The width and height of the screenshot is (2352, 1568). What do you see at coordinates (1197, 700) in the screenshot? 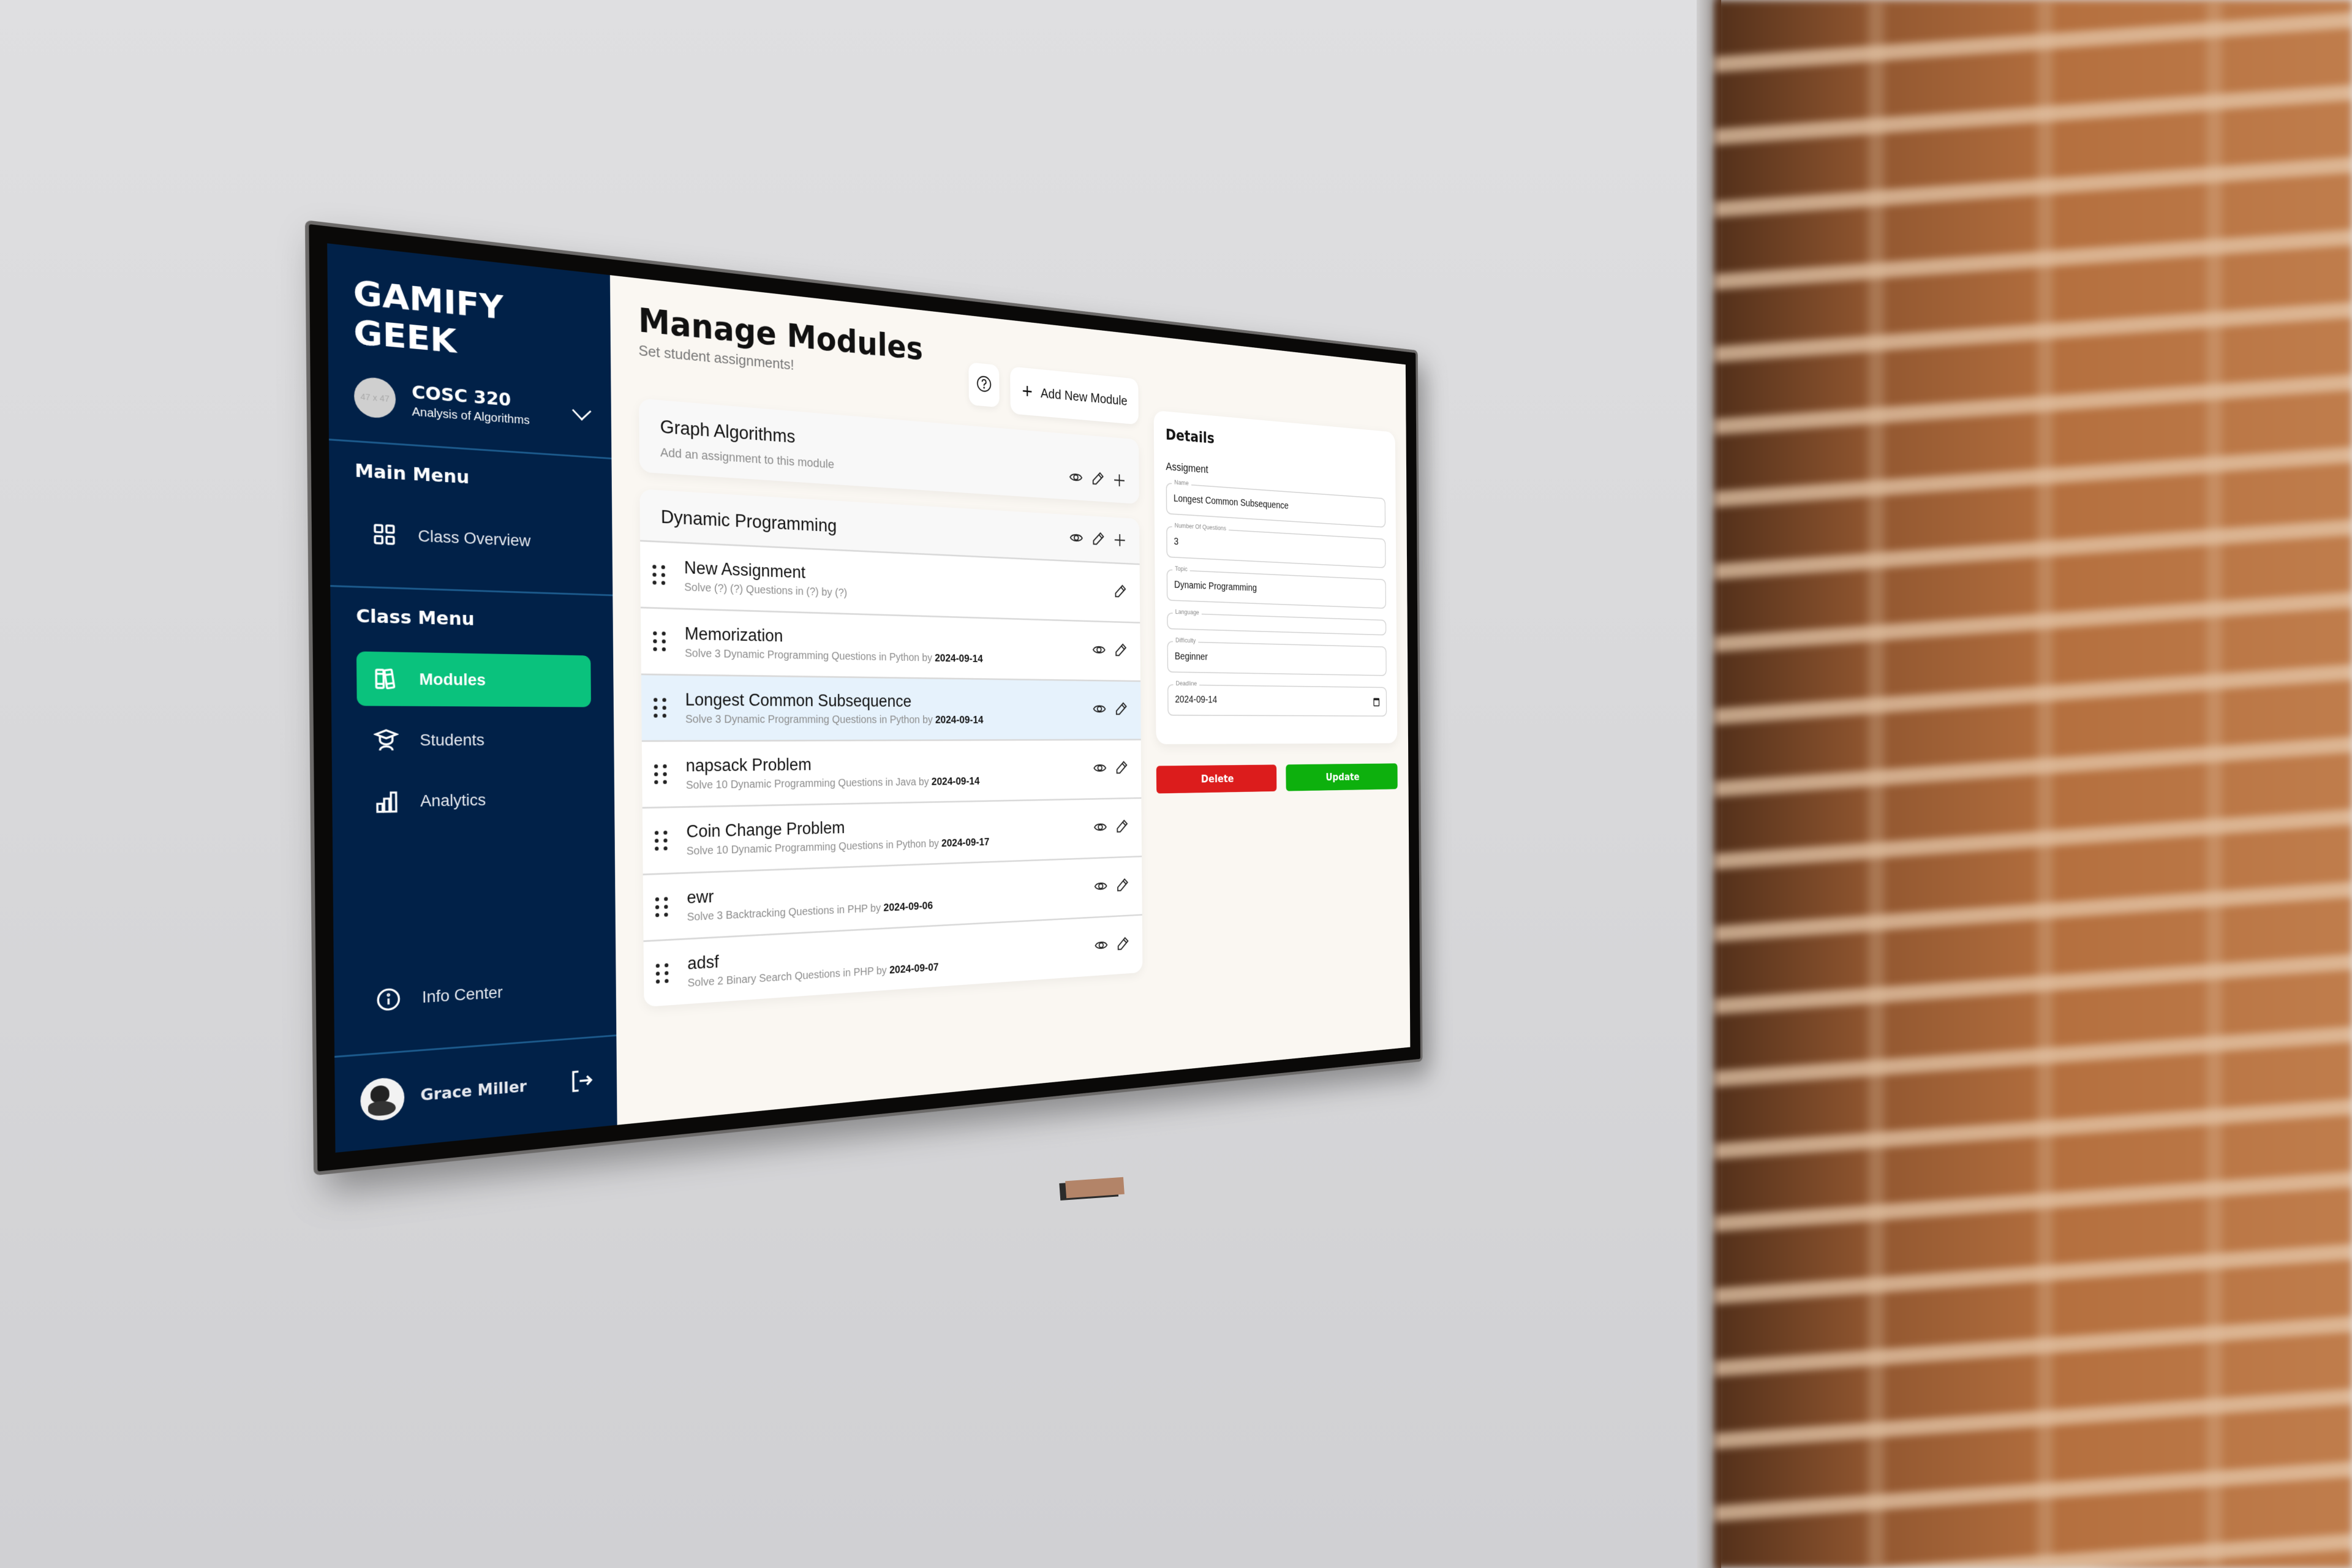
I see `deadline-value: 2024-09-14` at bounding box center [1197, 700].